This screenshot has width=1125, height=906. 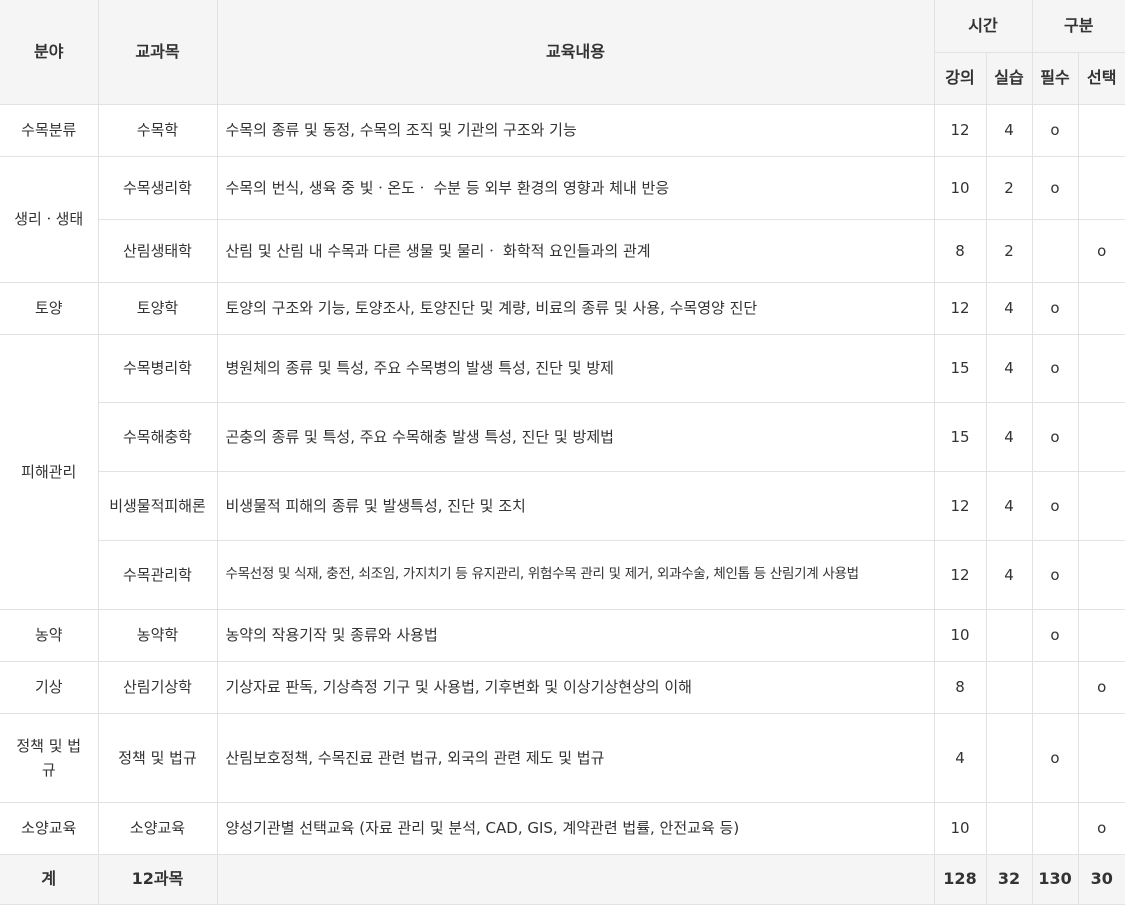 I want to click on header-field: 분야, so click(x=49, y=52).